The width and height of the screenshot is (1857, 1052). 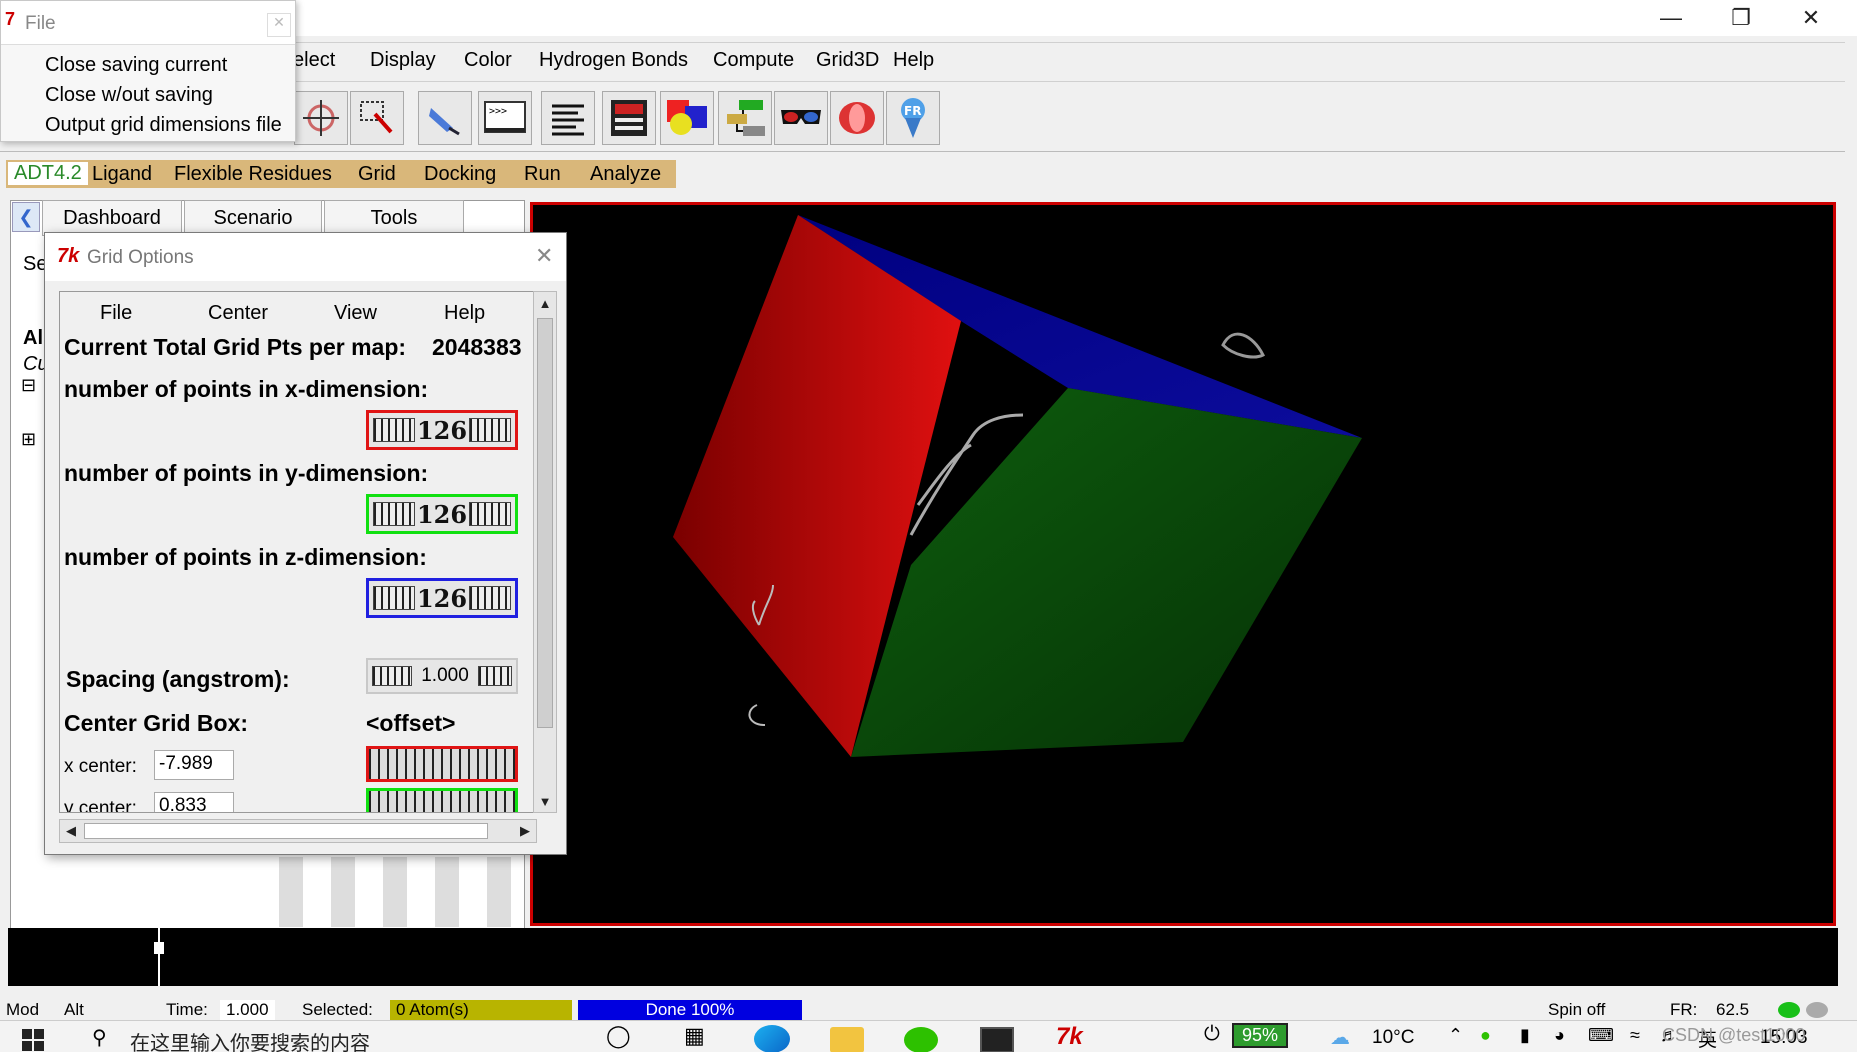 I want to click on tray-keyboard-icon: ⌨, so click(x=1601, y=1035).